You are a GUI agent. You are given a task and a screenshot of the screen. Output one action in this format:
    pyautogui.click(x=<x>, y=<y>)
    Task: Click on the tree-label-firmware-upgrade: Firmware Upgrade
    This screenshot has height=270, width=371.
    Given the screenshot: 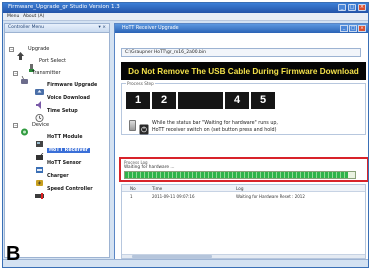 What is the action you would take?
    pyautogui.click(x=72, y=85)
    